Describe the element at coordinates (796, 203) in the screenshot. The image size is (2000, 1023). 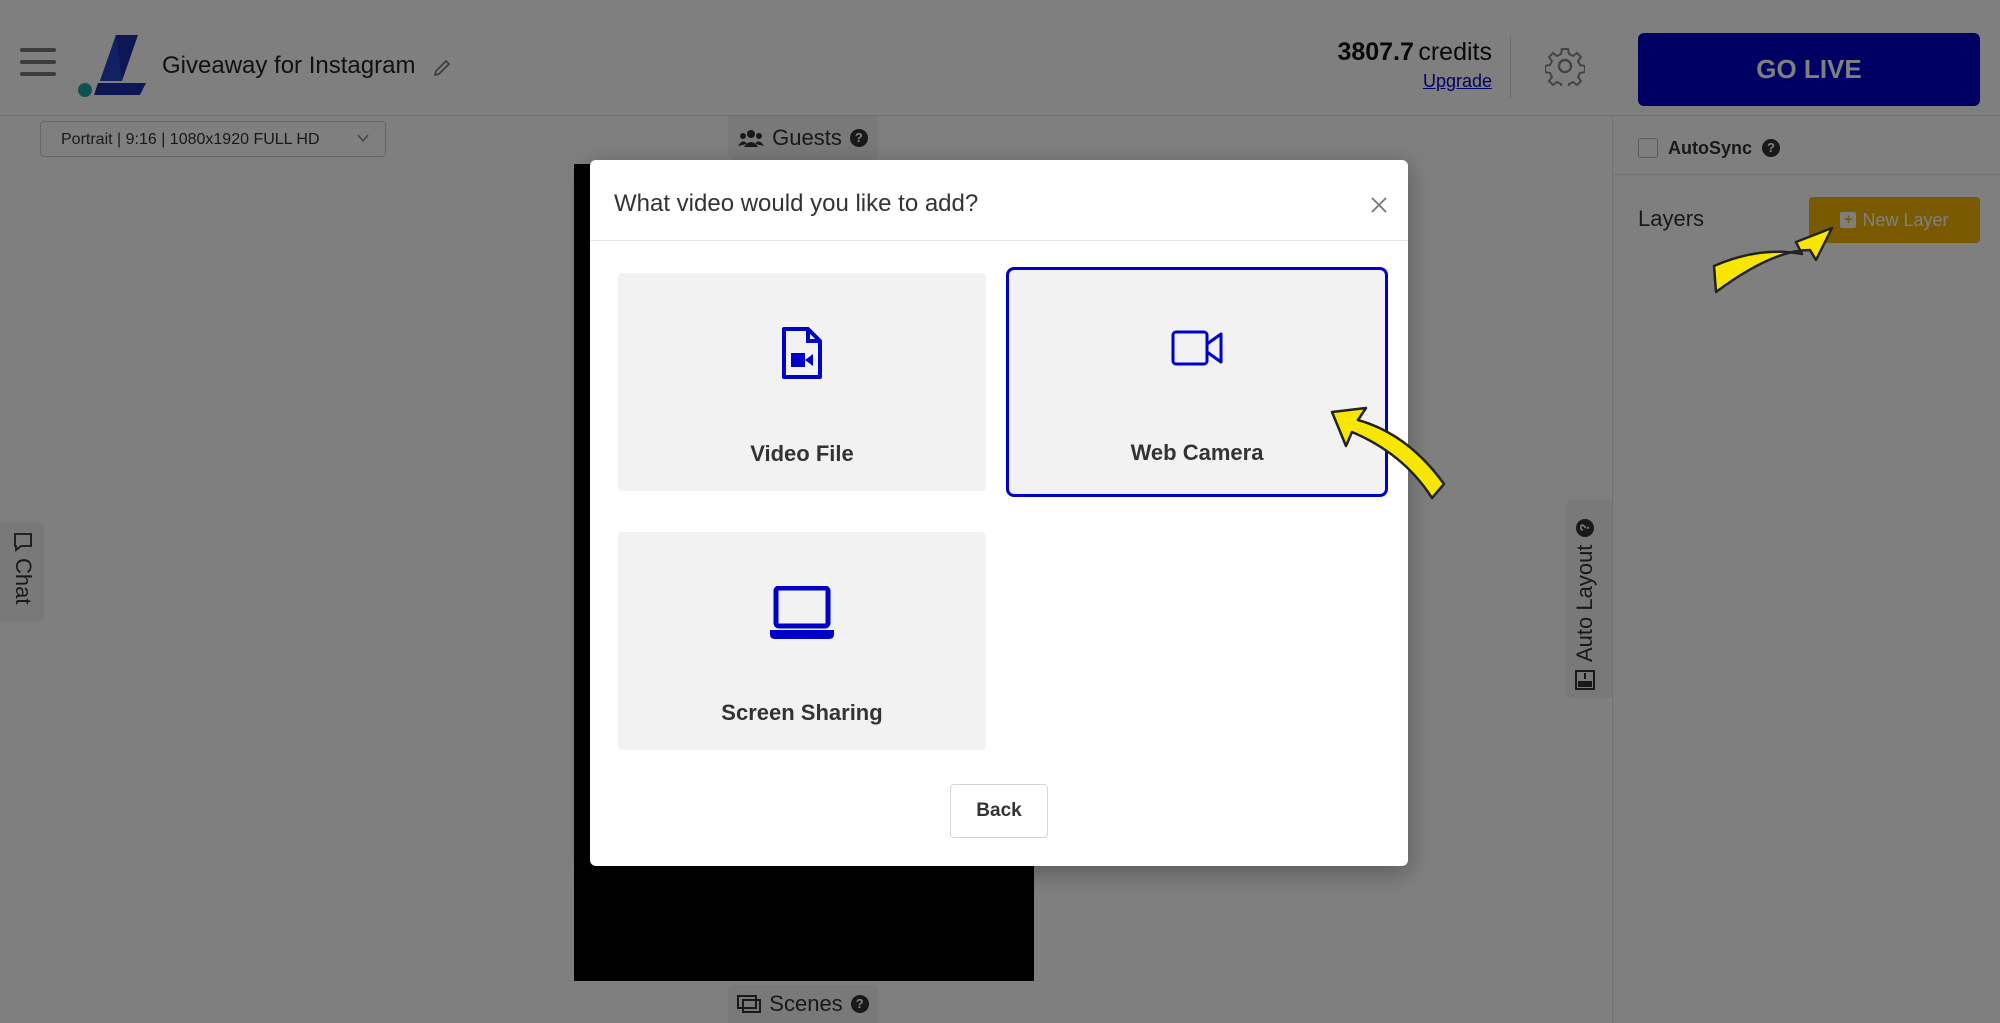
I see `dialog-title: What video would you like to add?` at that location.